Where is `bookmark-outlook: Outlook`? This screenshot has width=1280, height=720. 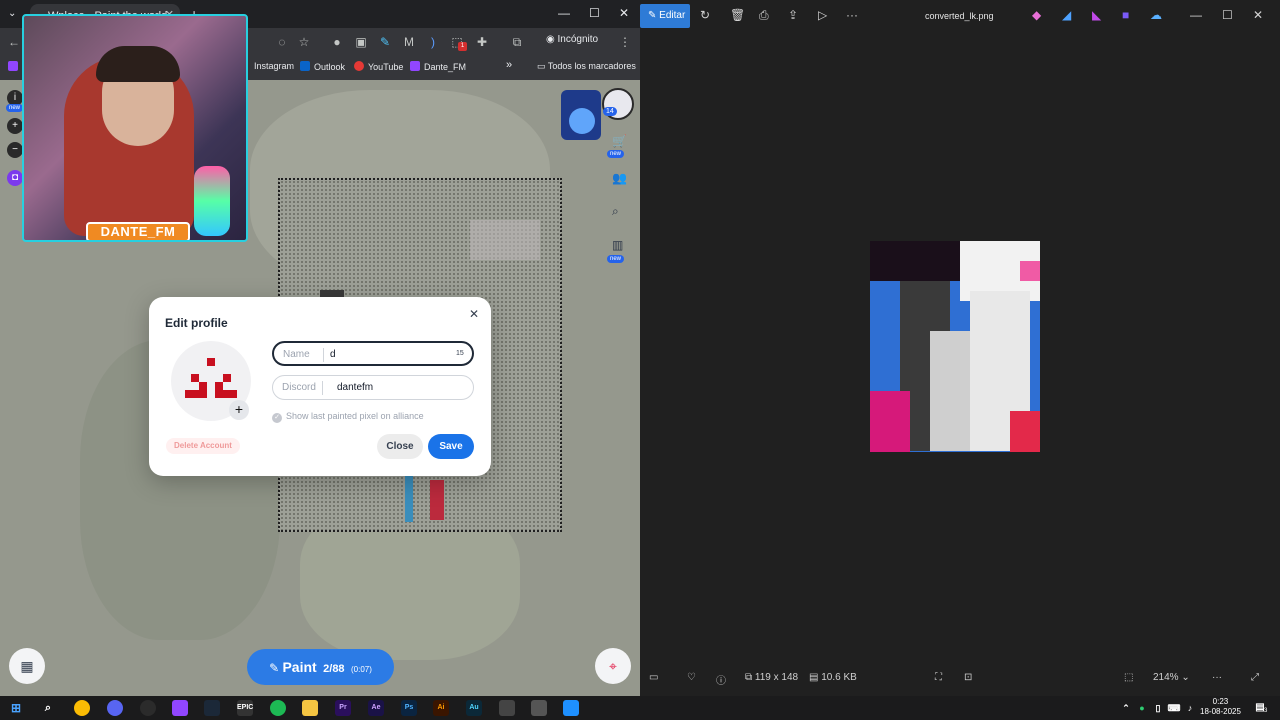 bookmark-outlook: Outlook is located at coordinates (322, 66).